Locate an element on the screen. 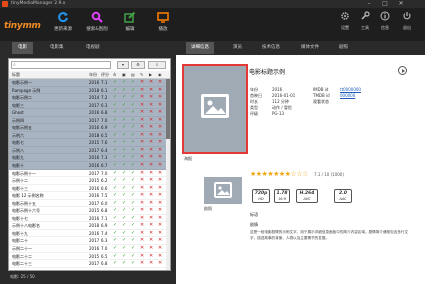 The height and width of the screenshot is (284, 425). table-row: 示例十二 2015 6.2 ✓ ✓ ✓ ✕ ✕ ✕ is located at coordinates (87, 181).